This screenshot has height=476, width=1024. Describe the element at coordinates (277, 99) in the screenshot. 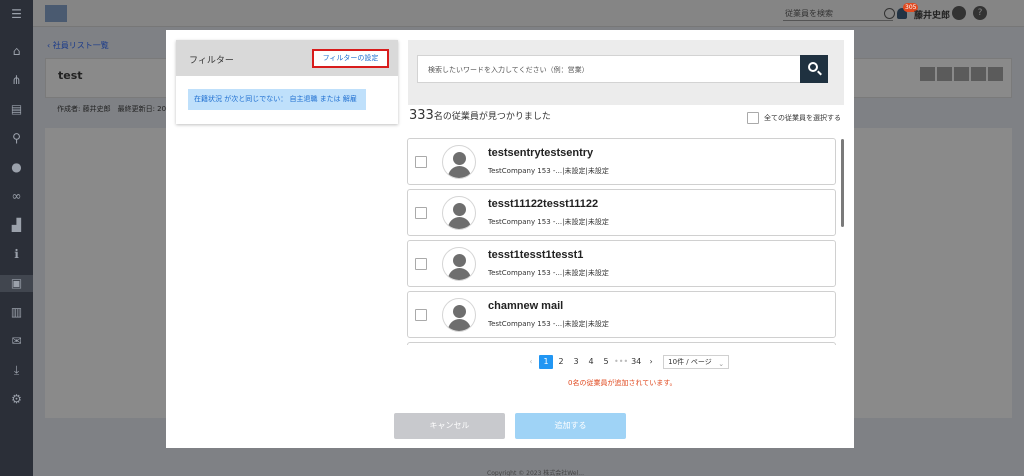

I see `filter-condition-chip: 在籍状況 が次と同じでない： 自主退職 または 解雇` at that location.